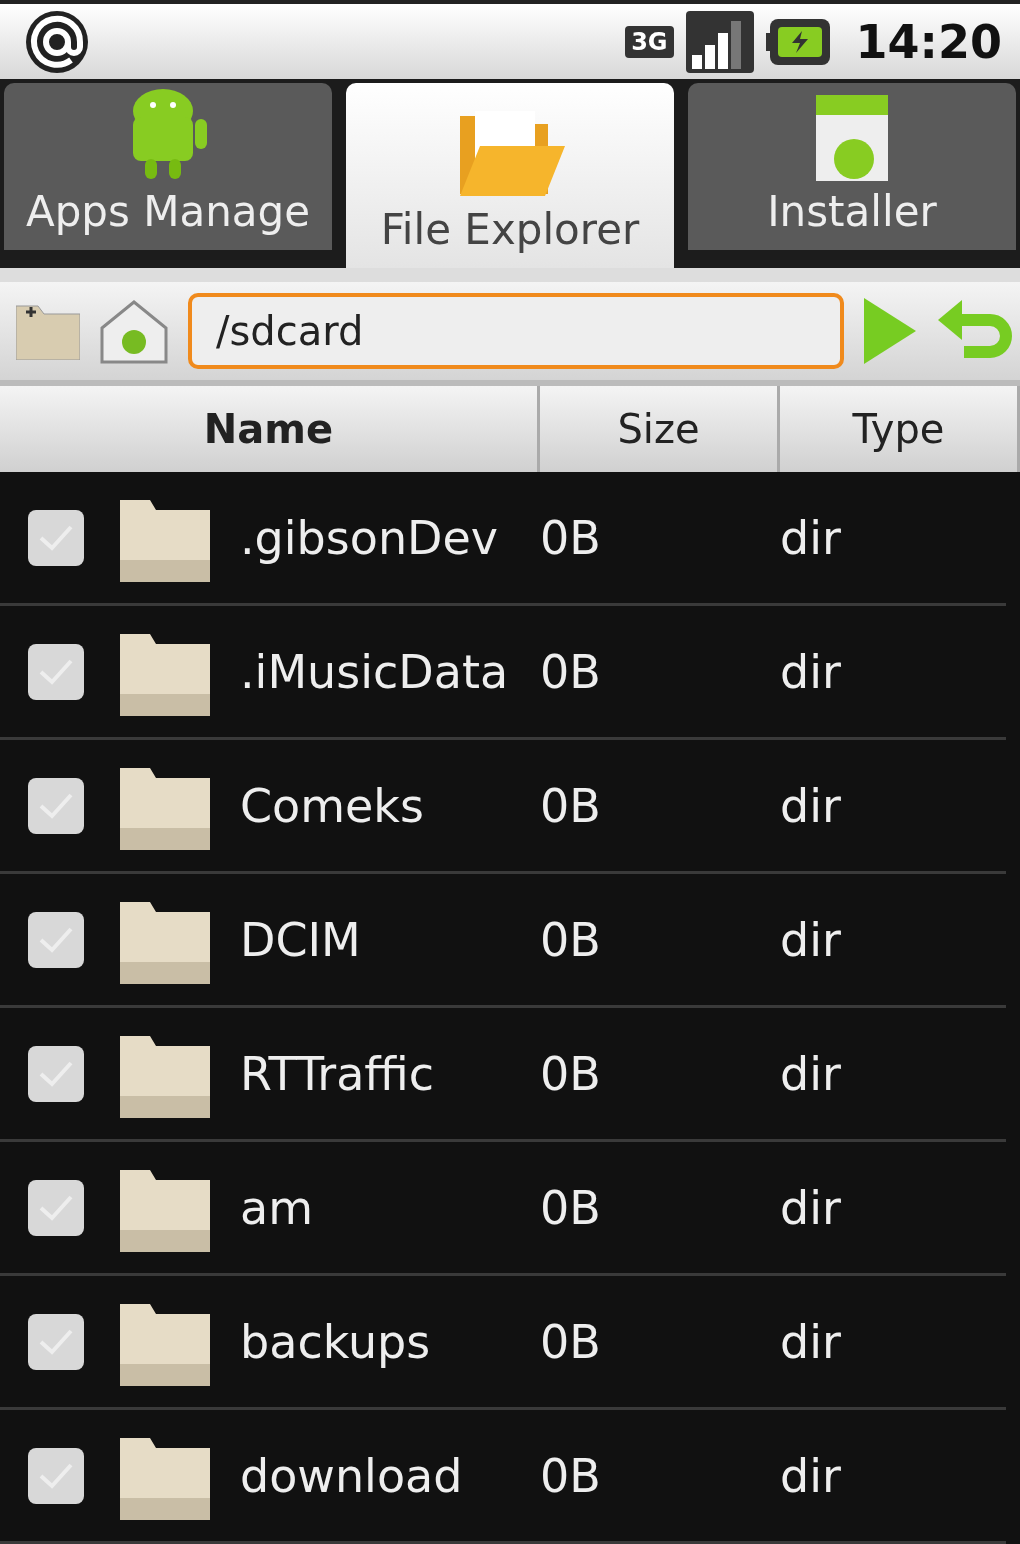  What do you see at coordinates (301, 939) in the screenshot?
I see `file-name: DCIM` at bounding box center [301, 939].